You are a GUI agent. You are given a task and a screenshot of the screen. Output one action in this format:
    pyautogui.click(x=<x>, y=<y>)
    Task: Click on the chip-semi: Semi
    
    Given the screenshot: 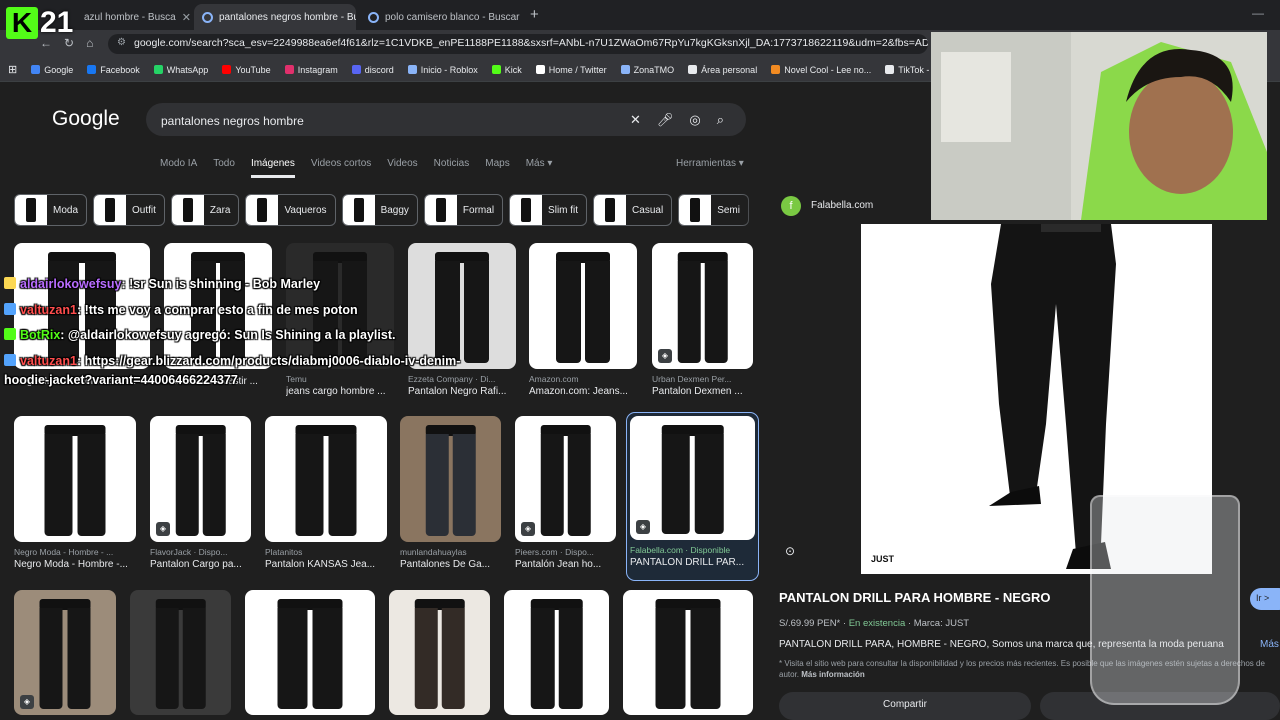 What is the action you would take?
    pyautogui.click(x=713, y=210)
    